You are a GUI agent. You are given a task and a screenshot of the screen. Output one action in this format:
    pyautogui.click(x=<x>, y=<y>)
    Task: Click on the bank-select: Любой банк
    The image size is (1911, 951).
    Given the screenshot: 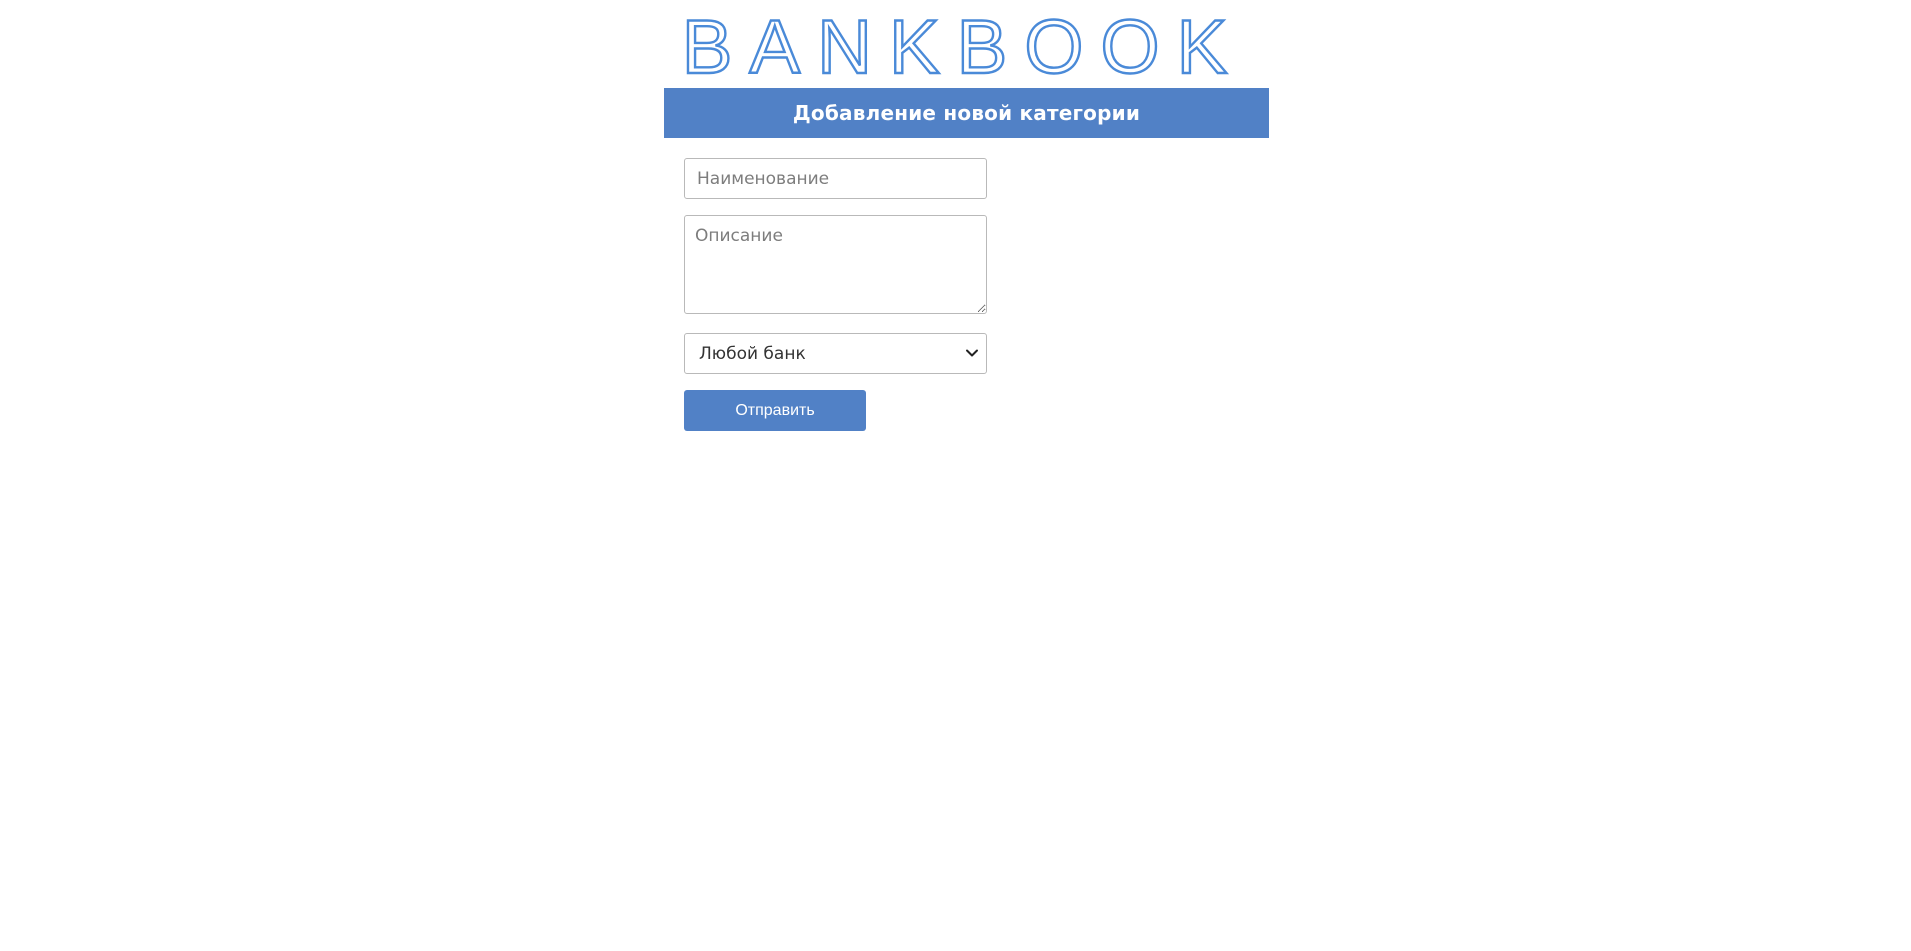 What is the action you would take?
    pyautogui.click(x=835, y=353)
    